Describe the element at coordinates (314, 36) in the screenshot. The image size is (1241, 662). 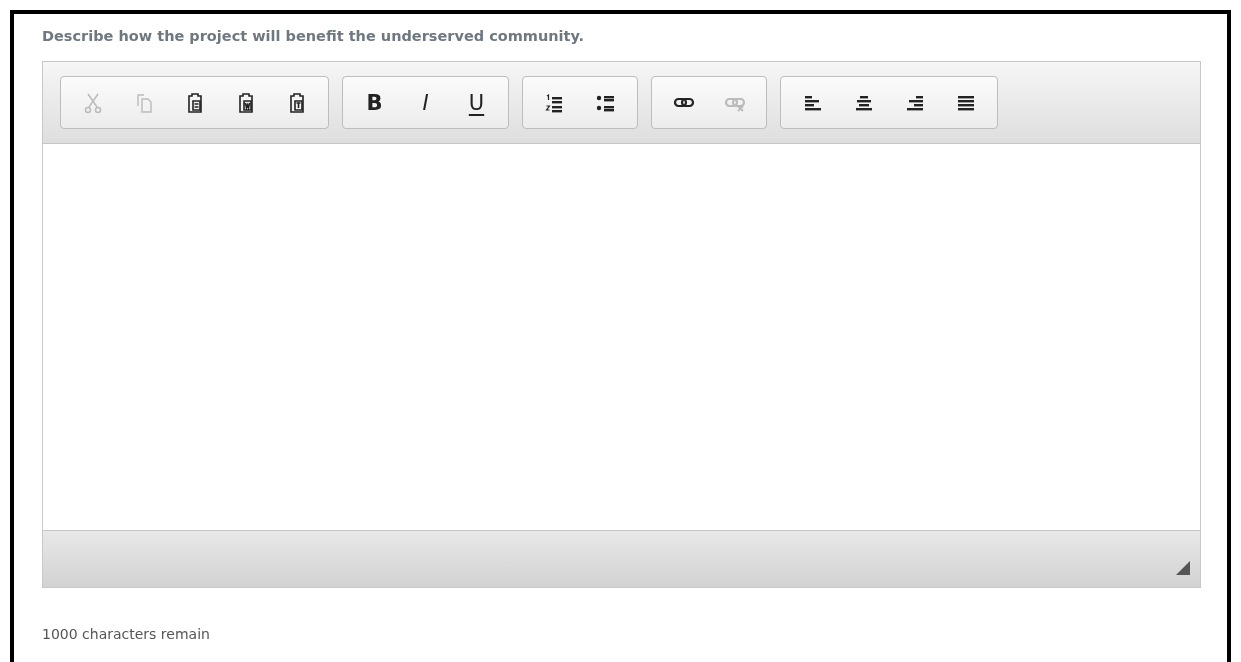
I see `question-label: Describe how the project will benefit the underserved community.` at that location.